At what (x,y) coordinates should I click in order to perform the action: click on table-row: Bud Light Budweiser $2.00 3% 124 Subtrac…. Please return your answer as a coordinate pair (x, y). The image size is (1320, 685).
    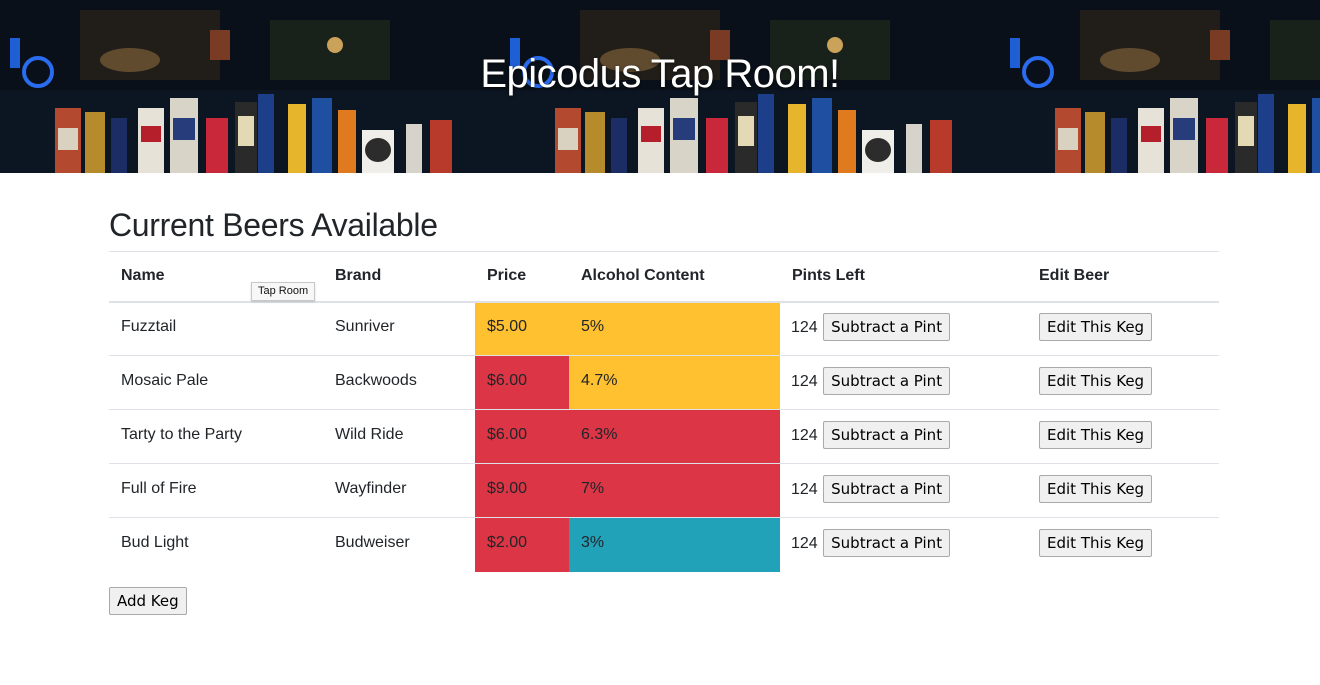
    Looking at the image, I should click on (664, 544).